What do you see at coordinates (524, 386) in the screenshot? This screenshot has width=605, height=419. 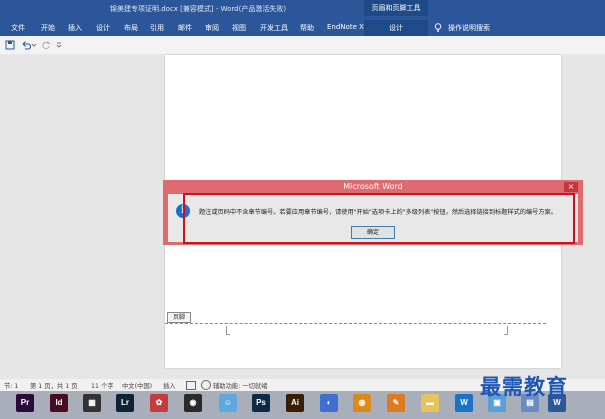 I see `watermark-text: 最需教育` at bounding box center [524, 386].